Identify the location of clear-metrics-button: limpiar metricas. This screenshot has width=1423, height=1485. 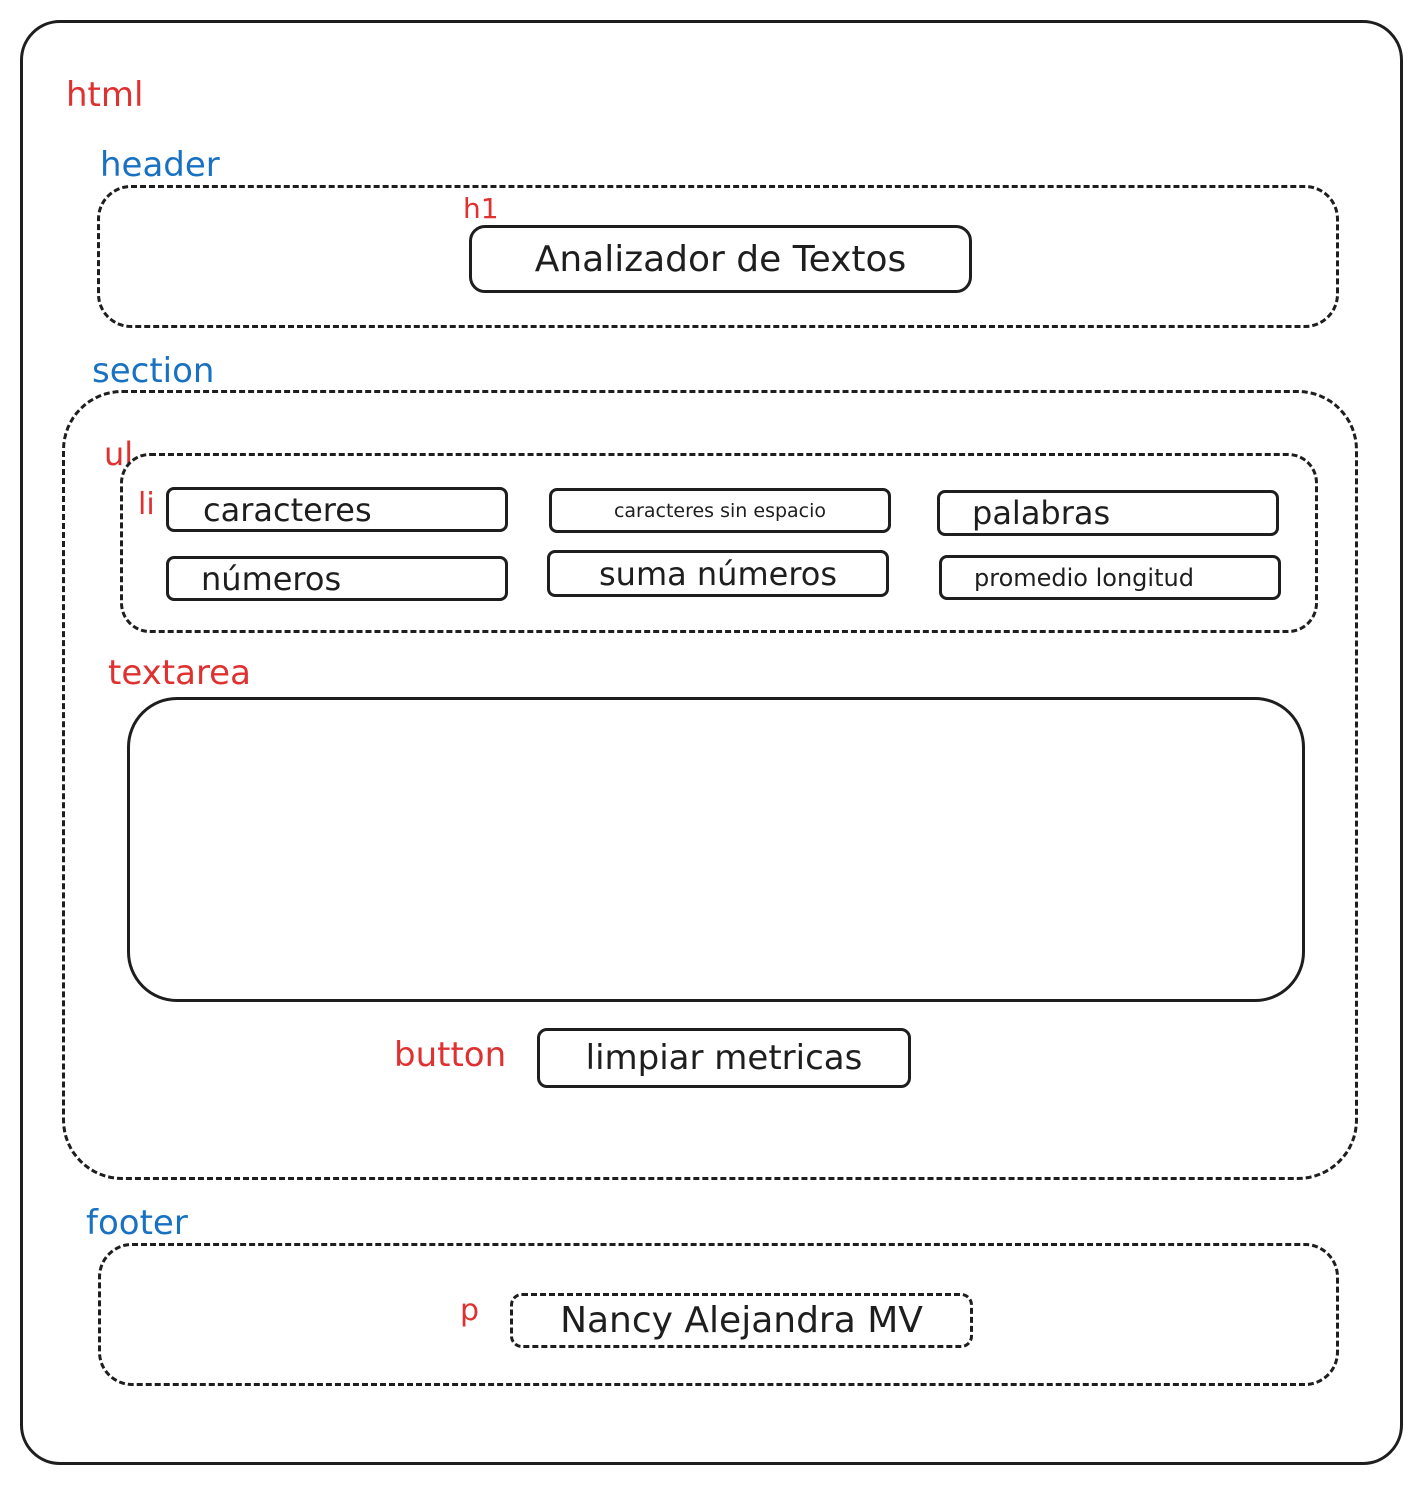
(724, 1058).